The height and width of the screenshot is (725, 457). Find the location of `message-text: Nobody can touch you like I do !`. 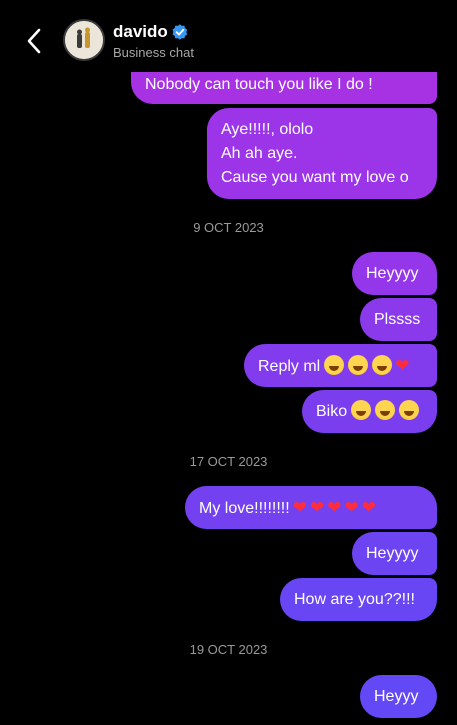

message-text: Nobody can touch you like I do ! is located at coordinates (259, 84).